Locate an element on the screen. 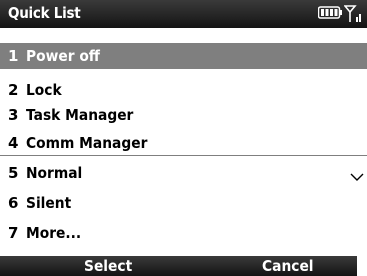  item-number: 5 is located at coordinates (13, 173).